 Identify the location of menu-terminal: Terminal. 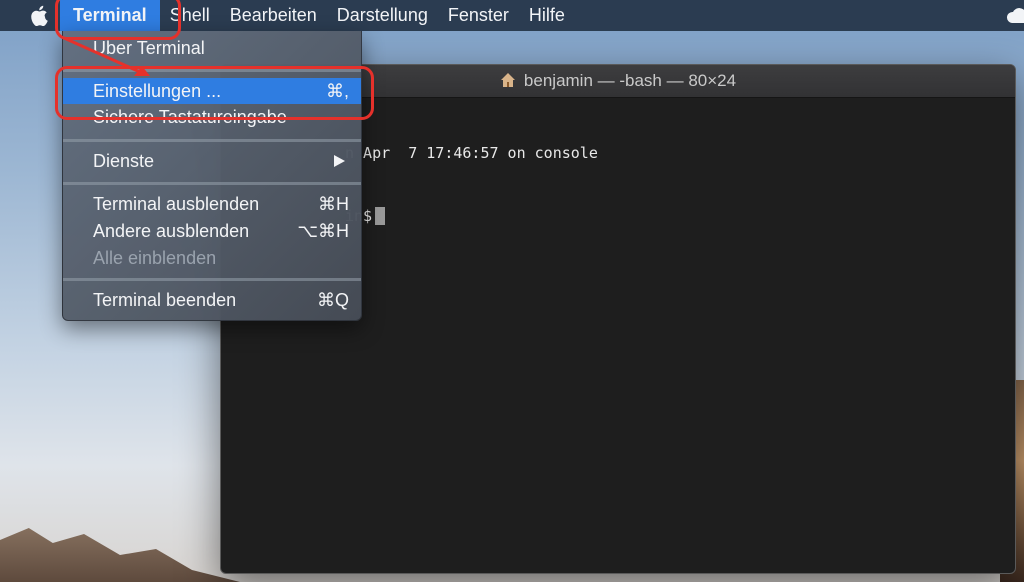
(110, 15).